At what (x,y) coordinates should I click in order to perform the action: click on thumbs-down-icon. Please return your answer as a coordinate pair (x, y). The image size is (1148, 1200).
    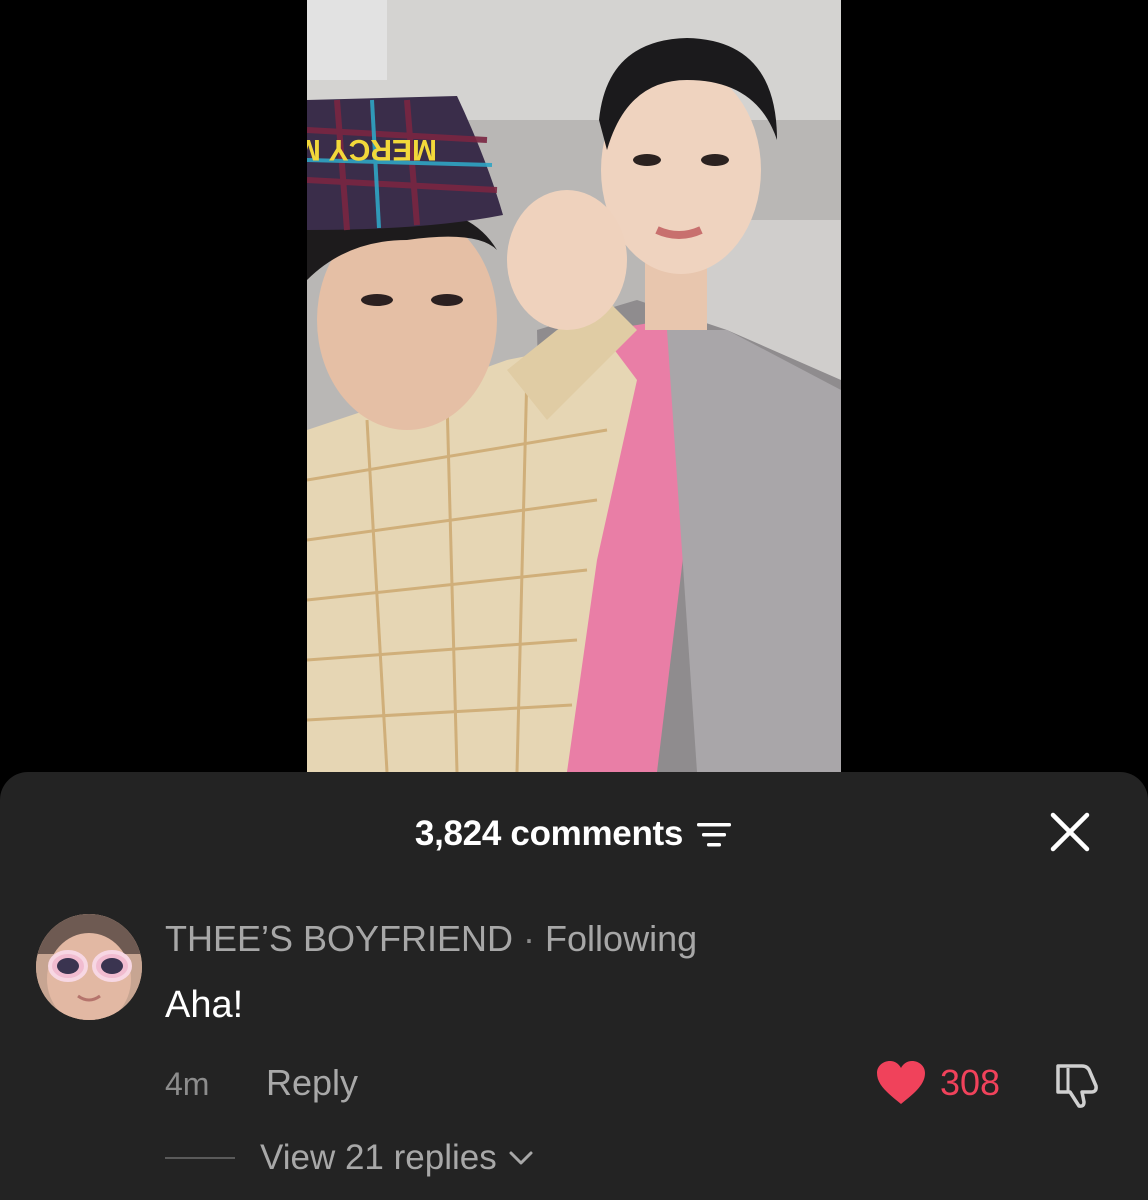
    Looking at the image, I should click on (1077, 1086).